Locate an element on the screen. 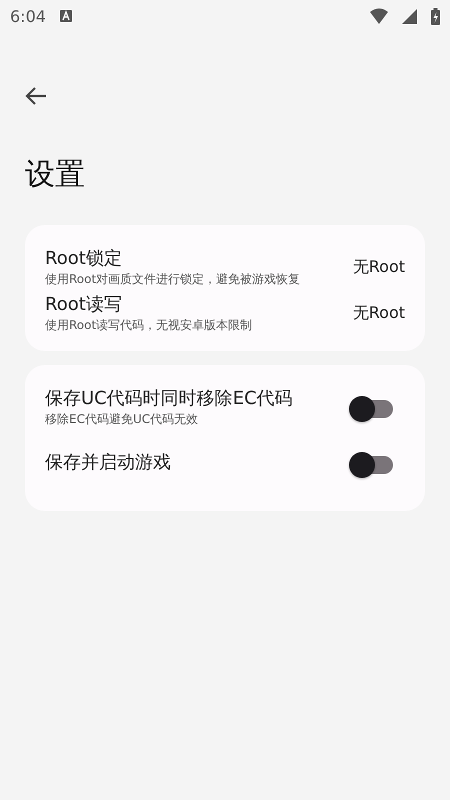 This screenshot has height=800, width=450. setting-description: 使用Root对画质文件进行锁定，避免被游戏恢复 is located at coordinates (173, 279).